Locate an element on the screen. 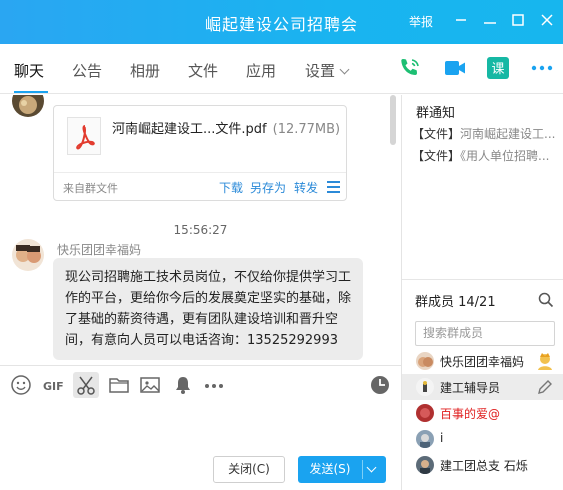 The image size is (563, 490). members-title: 群成员 14/21 is located at coordinates (455, 302).